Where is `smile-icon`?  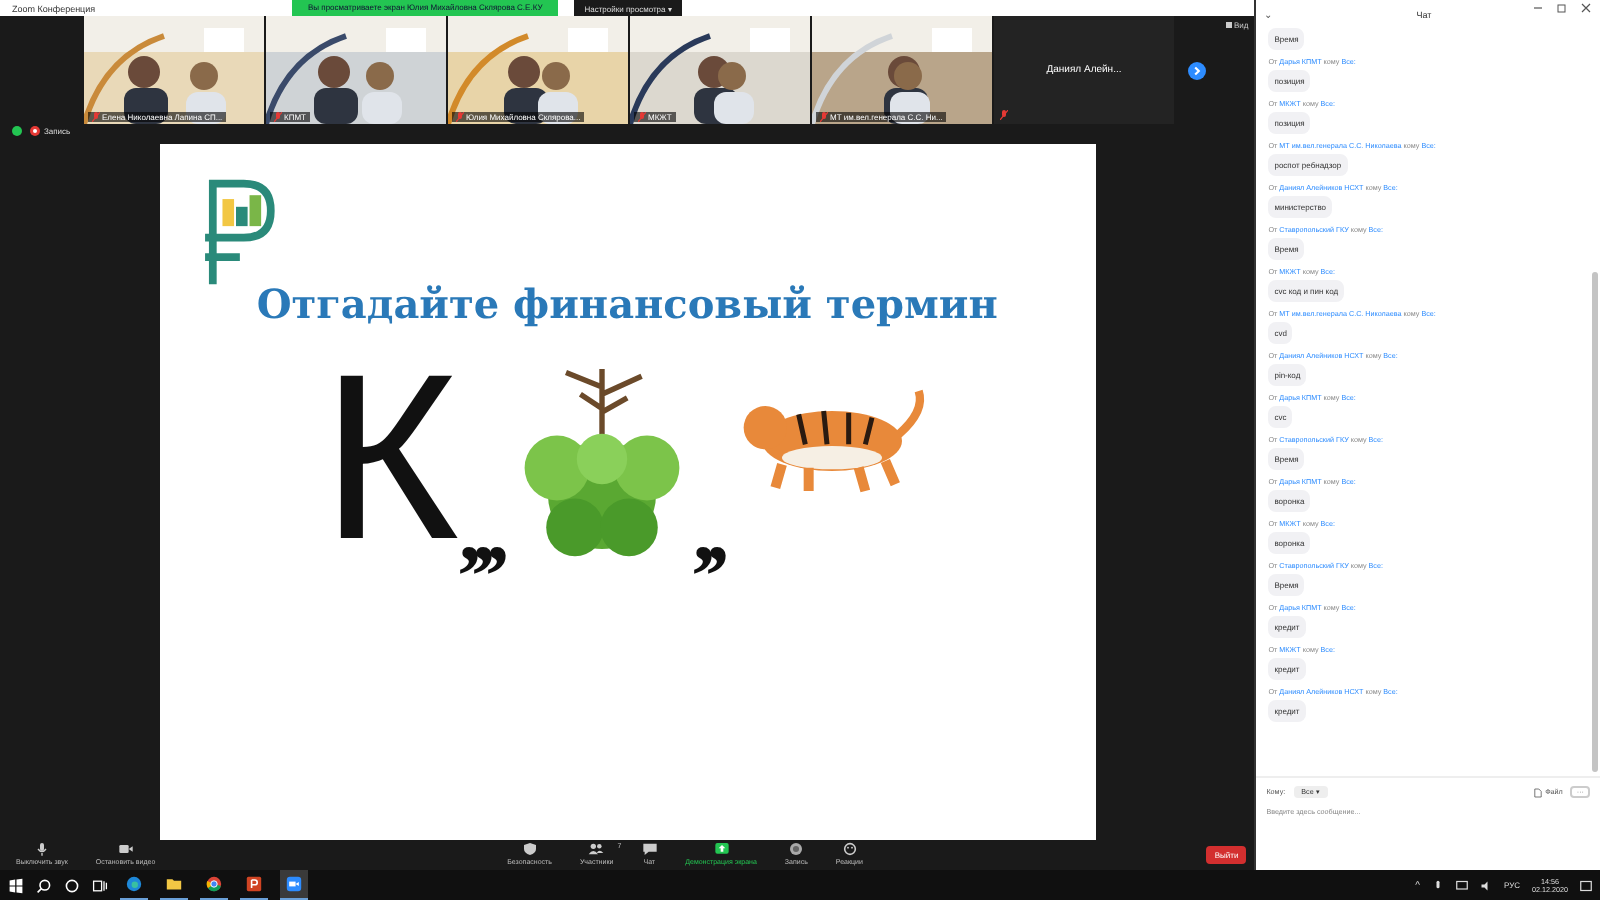
smile-icon is located at coordinates (849, 849).